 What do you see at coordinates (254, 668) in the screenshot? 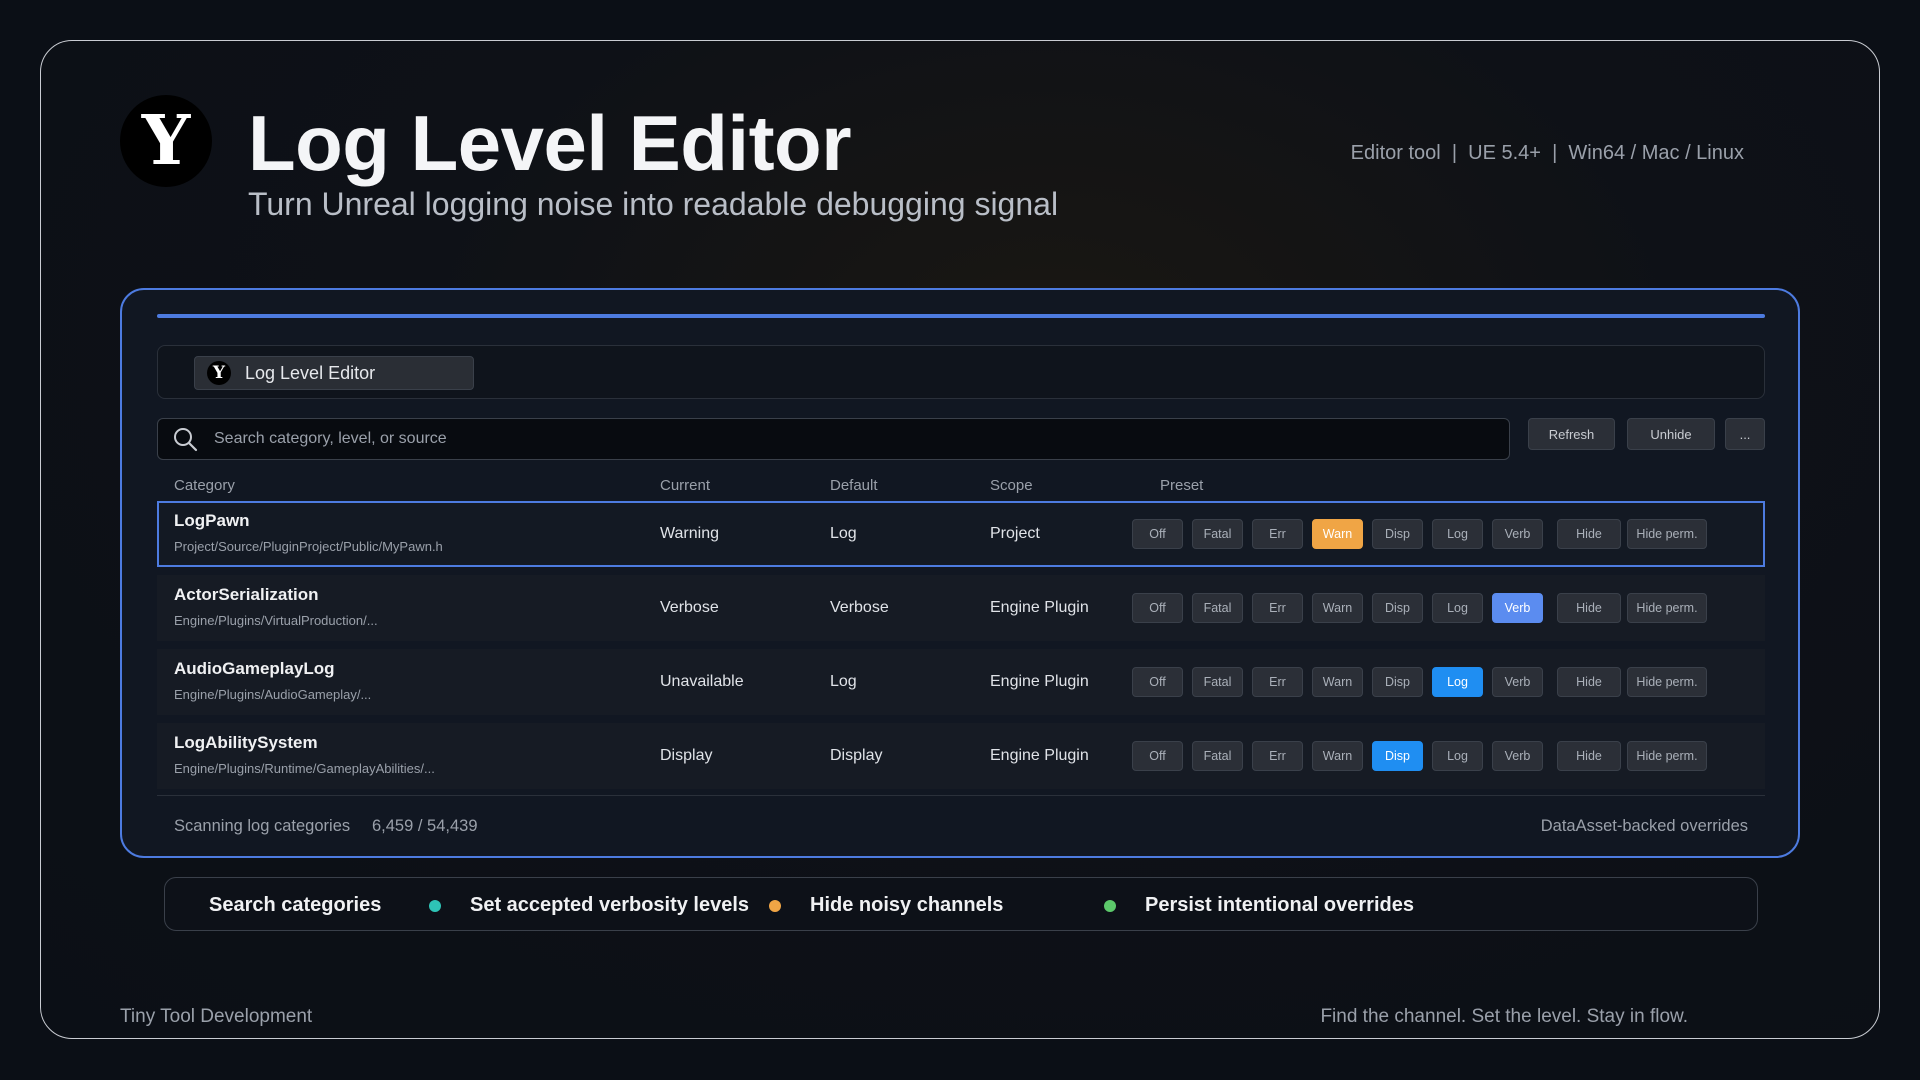
I see `category-name: AudioGameplayLog` at bounding box center [254, 668].